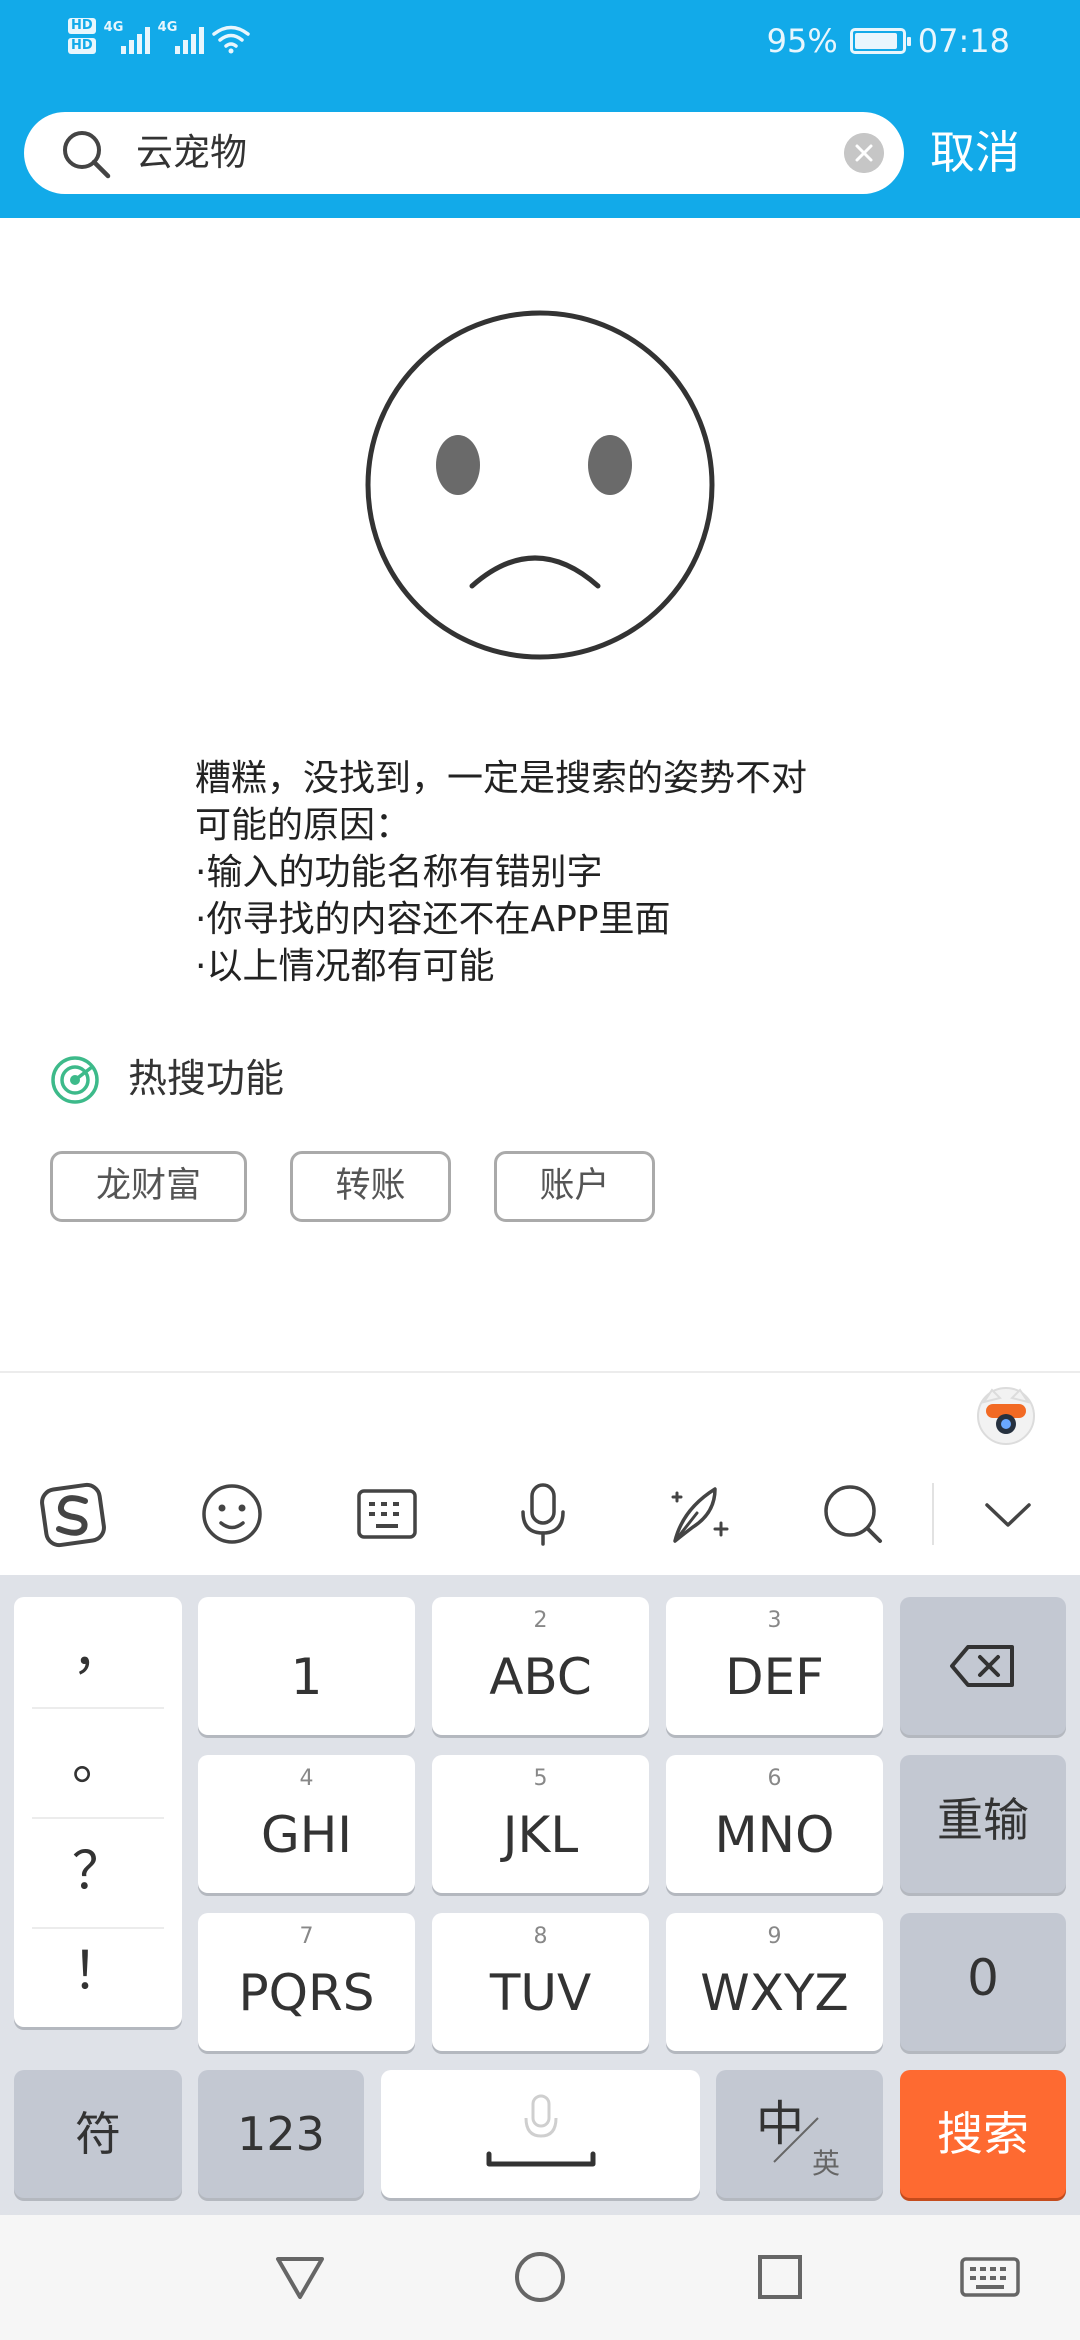 Image resolution: width=1080 pixels, height=2340 pixels. What do you see at coordinates (148, 1186) in the screenshot?
I see `hot-tag-button: 龙财富` at bounding box center [148, 1186].